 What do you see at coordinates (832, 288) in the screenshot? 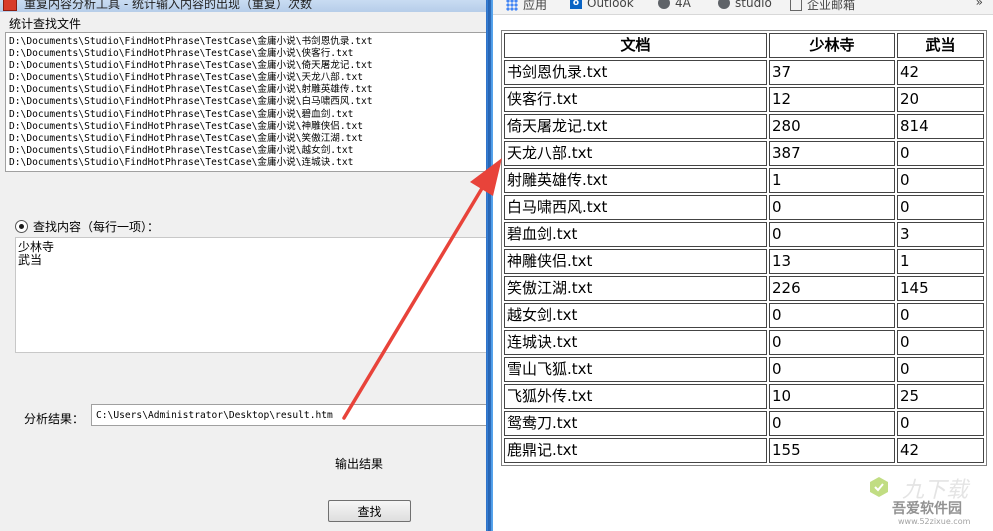
I see `cell-shaolin-count: 226` at bounding box center [832, 288].